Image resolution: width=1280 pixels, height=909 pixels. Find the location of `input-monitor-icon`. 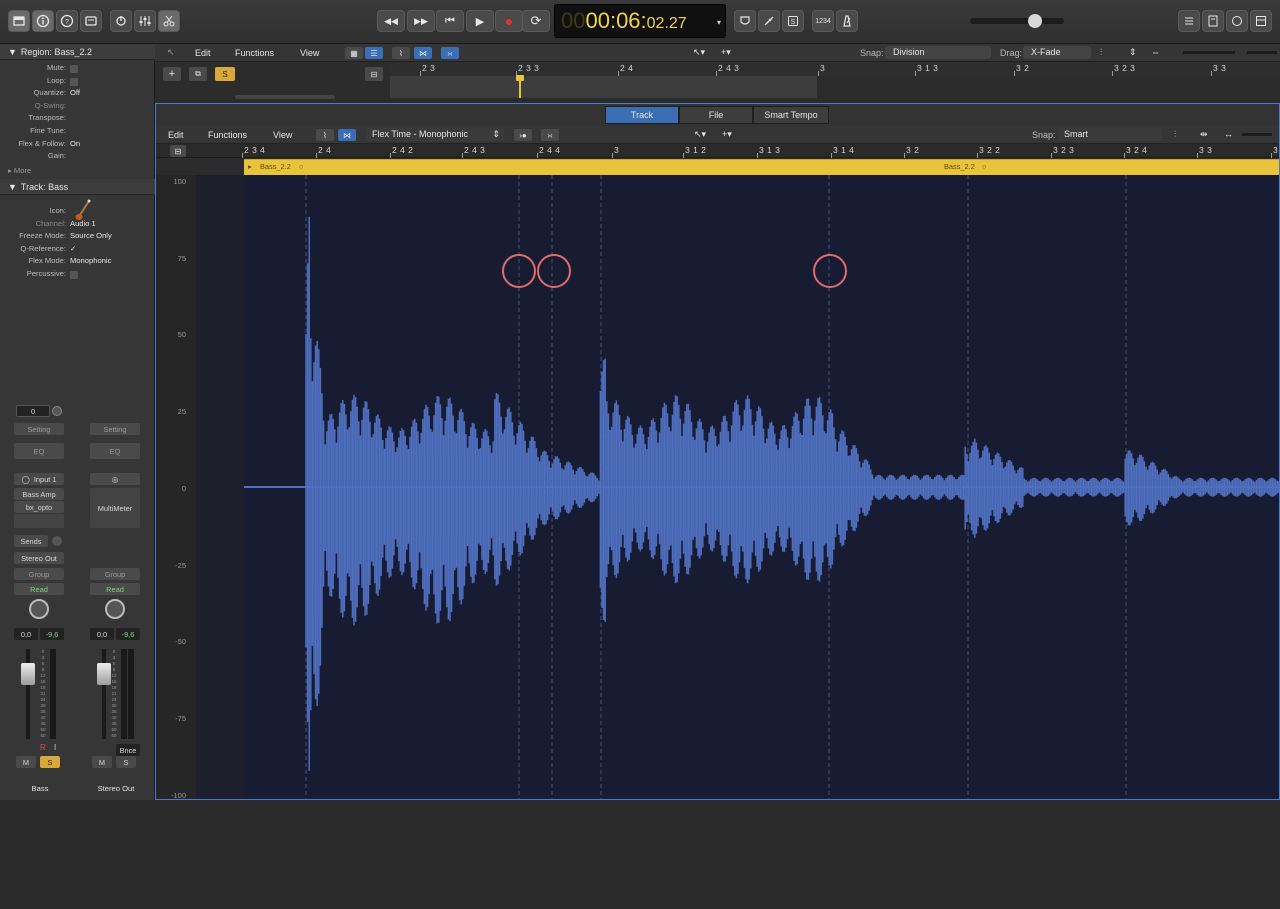

input-monitor-icon is located at coordinates (57, 411).